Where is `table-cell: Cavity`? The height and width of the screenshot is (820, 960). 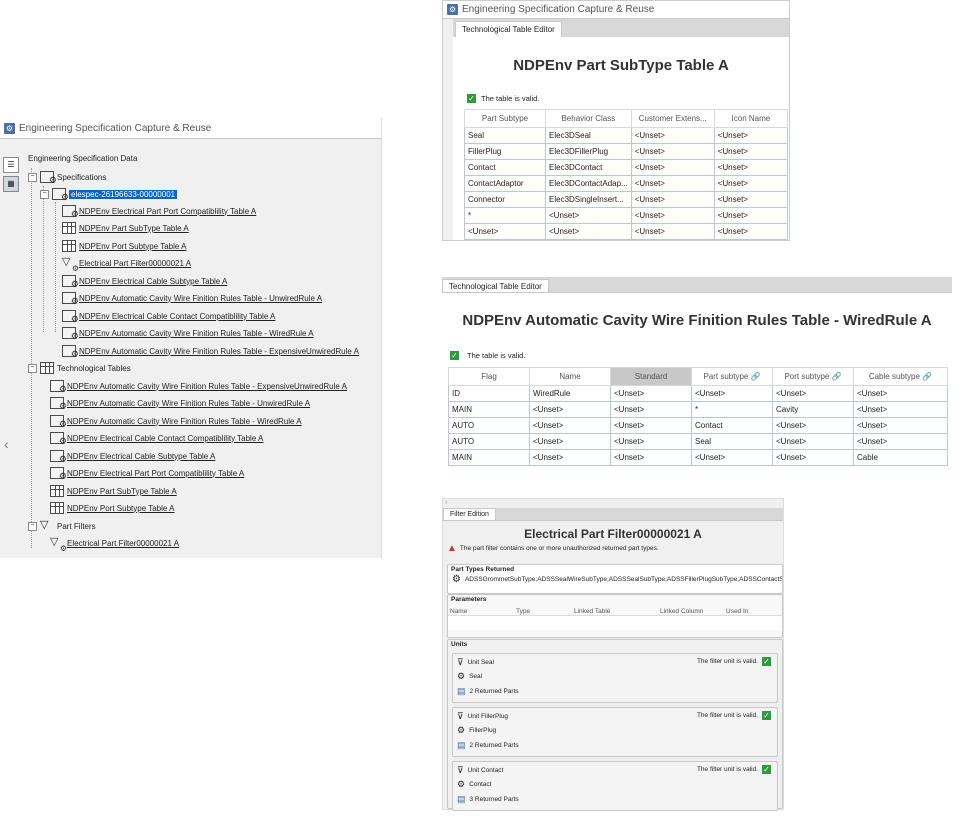
table-cell: Cavity is located at coordinates (813, 409).